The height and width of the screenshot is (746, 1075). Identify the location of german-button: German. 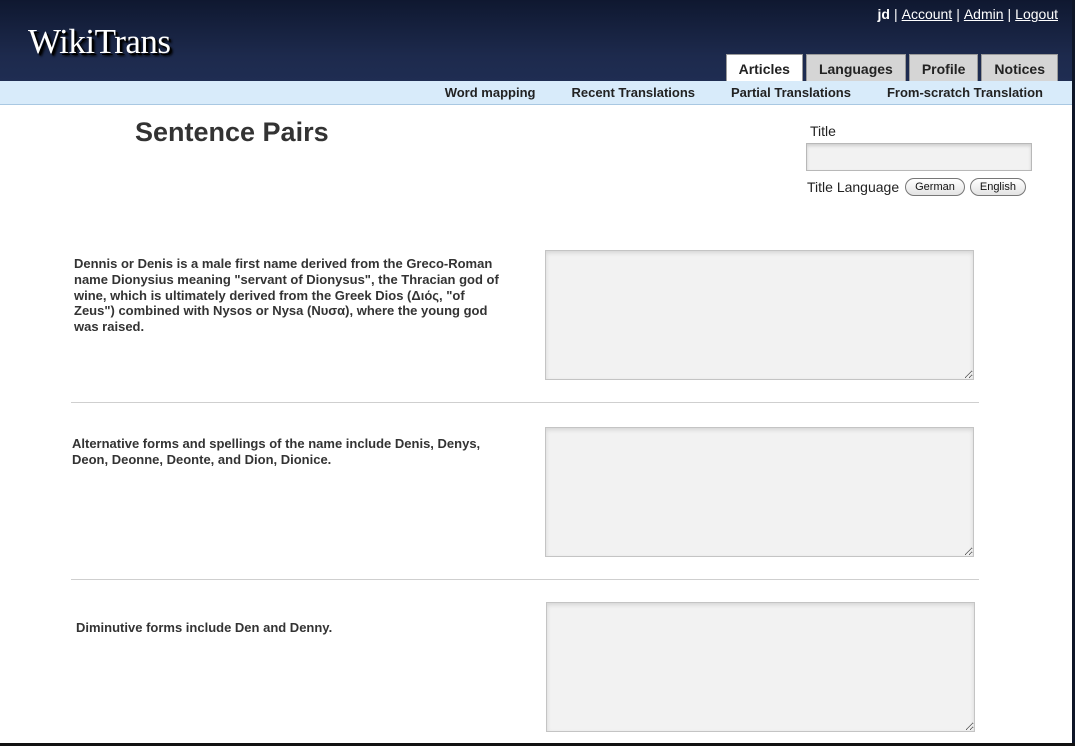
(935, 187).